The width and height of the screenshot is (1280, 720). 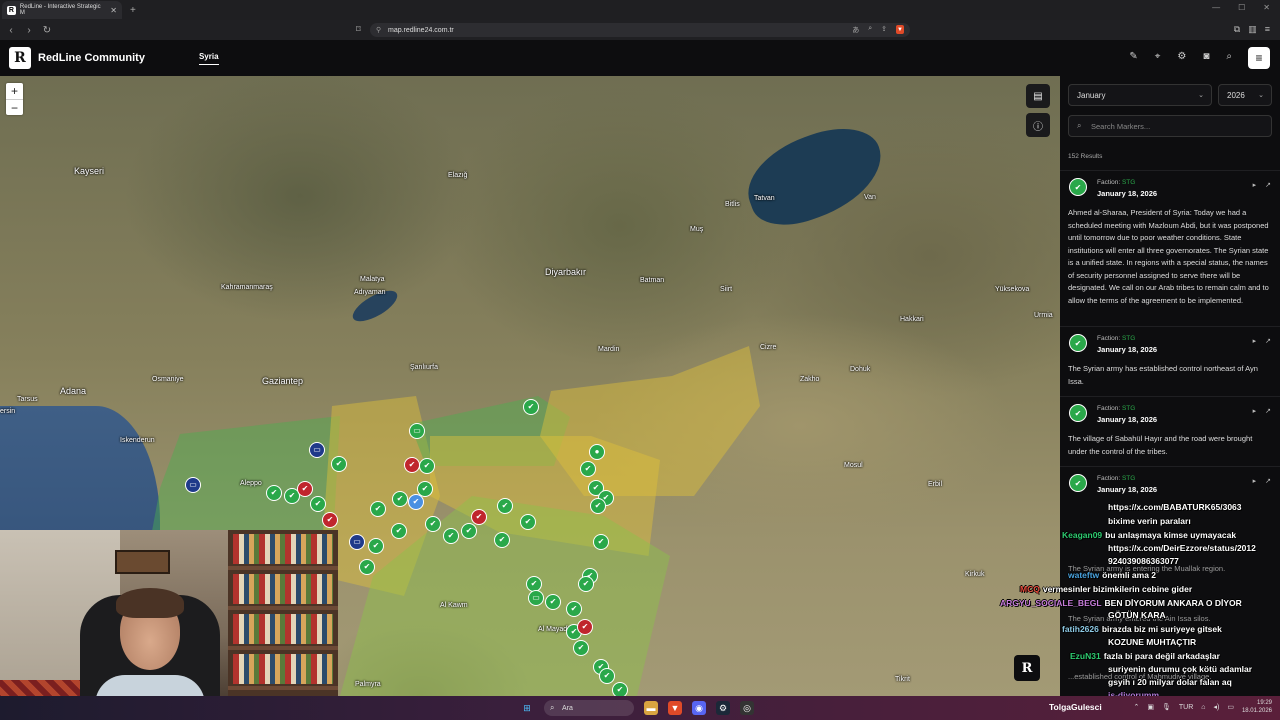 What do you see at coordinates (11, 30) in the screenshot?
I see `back-icon: ‹` at bounding box center [11, 30].